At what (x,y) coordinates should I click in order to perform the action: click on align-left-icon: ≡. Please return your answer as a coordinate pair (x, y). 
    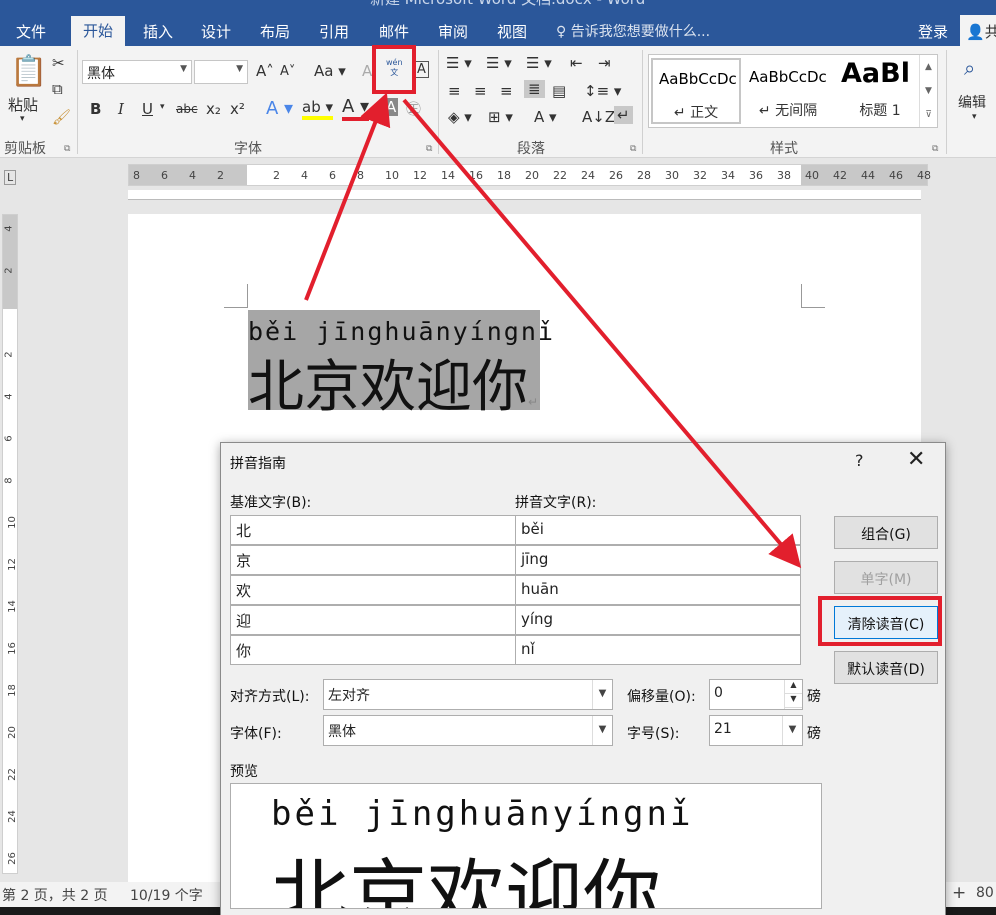
    Looking at the image, I should click on (454, 91).